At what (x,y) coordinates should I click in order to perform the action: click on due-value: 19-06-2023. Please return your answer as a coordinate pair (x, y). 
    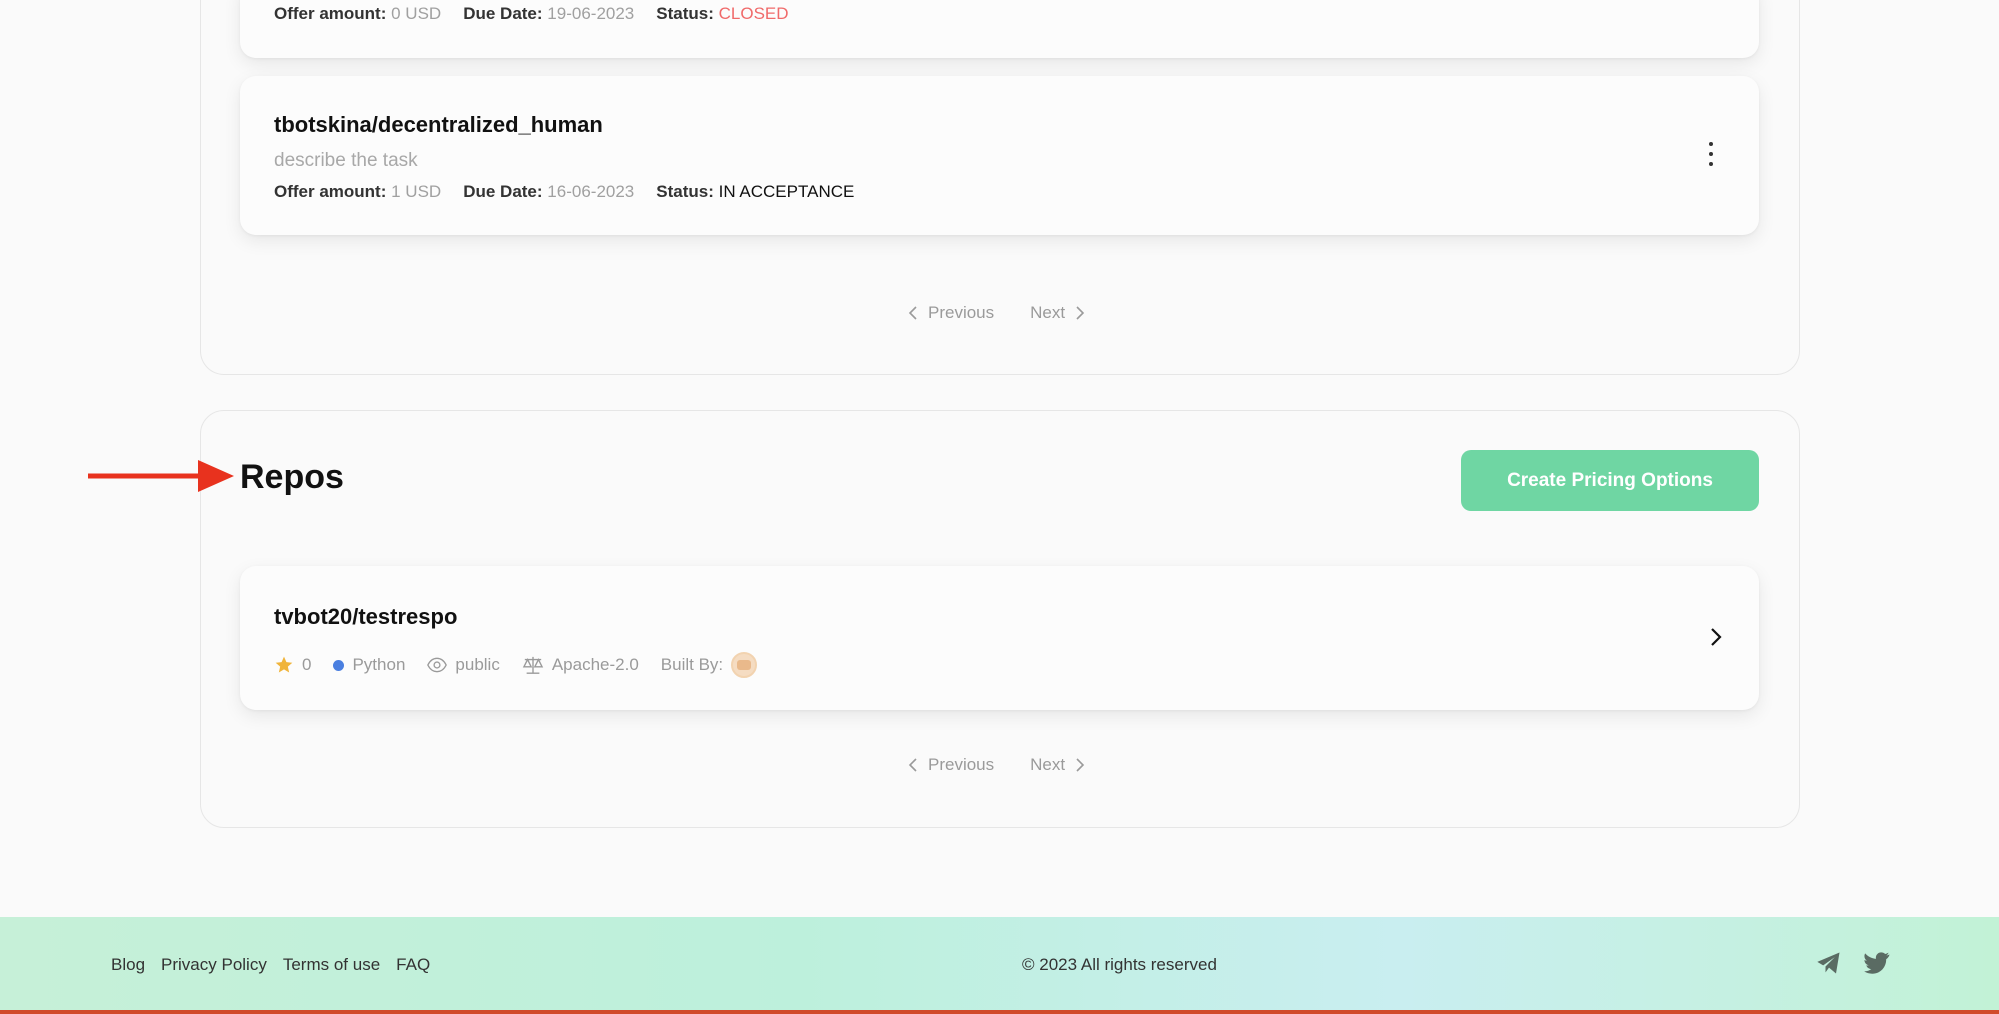
    Looking at the image, I should click on (591, 13).